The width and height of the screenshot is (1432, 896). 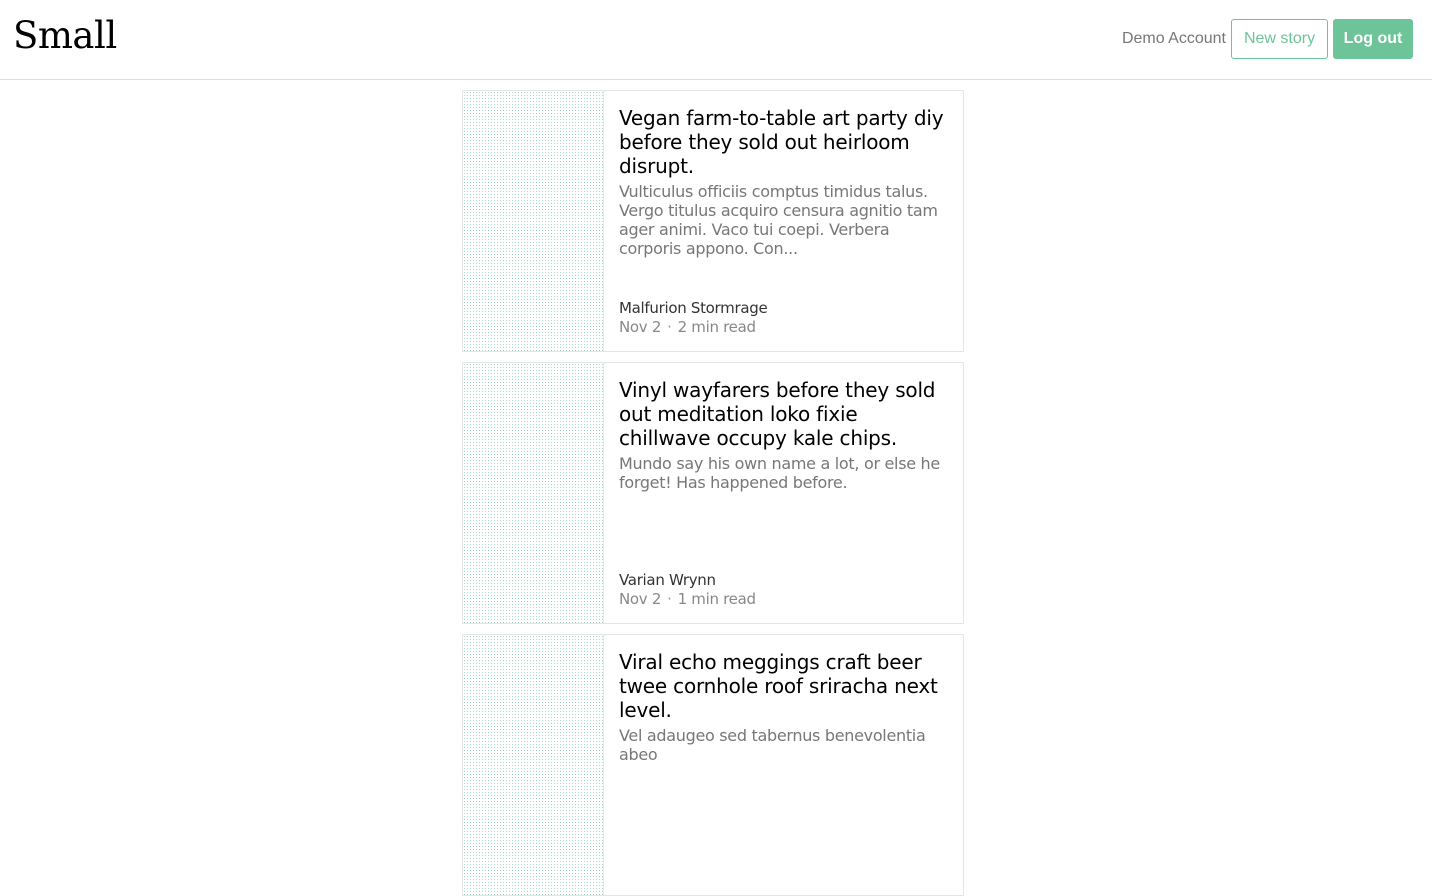 I want to click on logout-button: Log out, so click(x=1373, y=39).